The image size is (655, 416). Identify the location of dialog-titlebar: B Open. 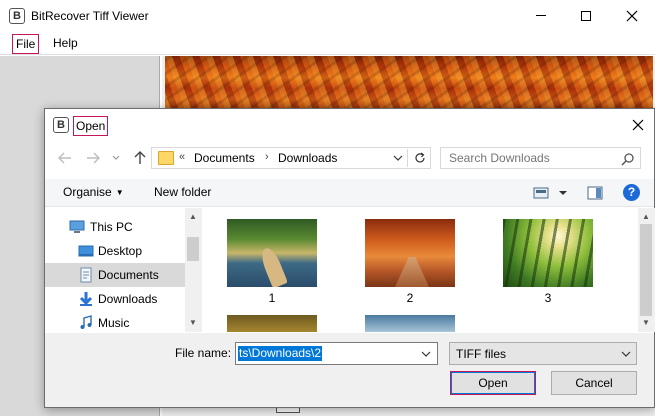
(349, 125).